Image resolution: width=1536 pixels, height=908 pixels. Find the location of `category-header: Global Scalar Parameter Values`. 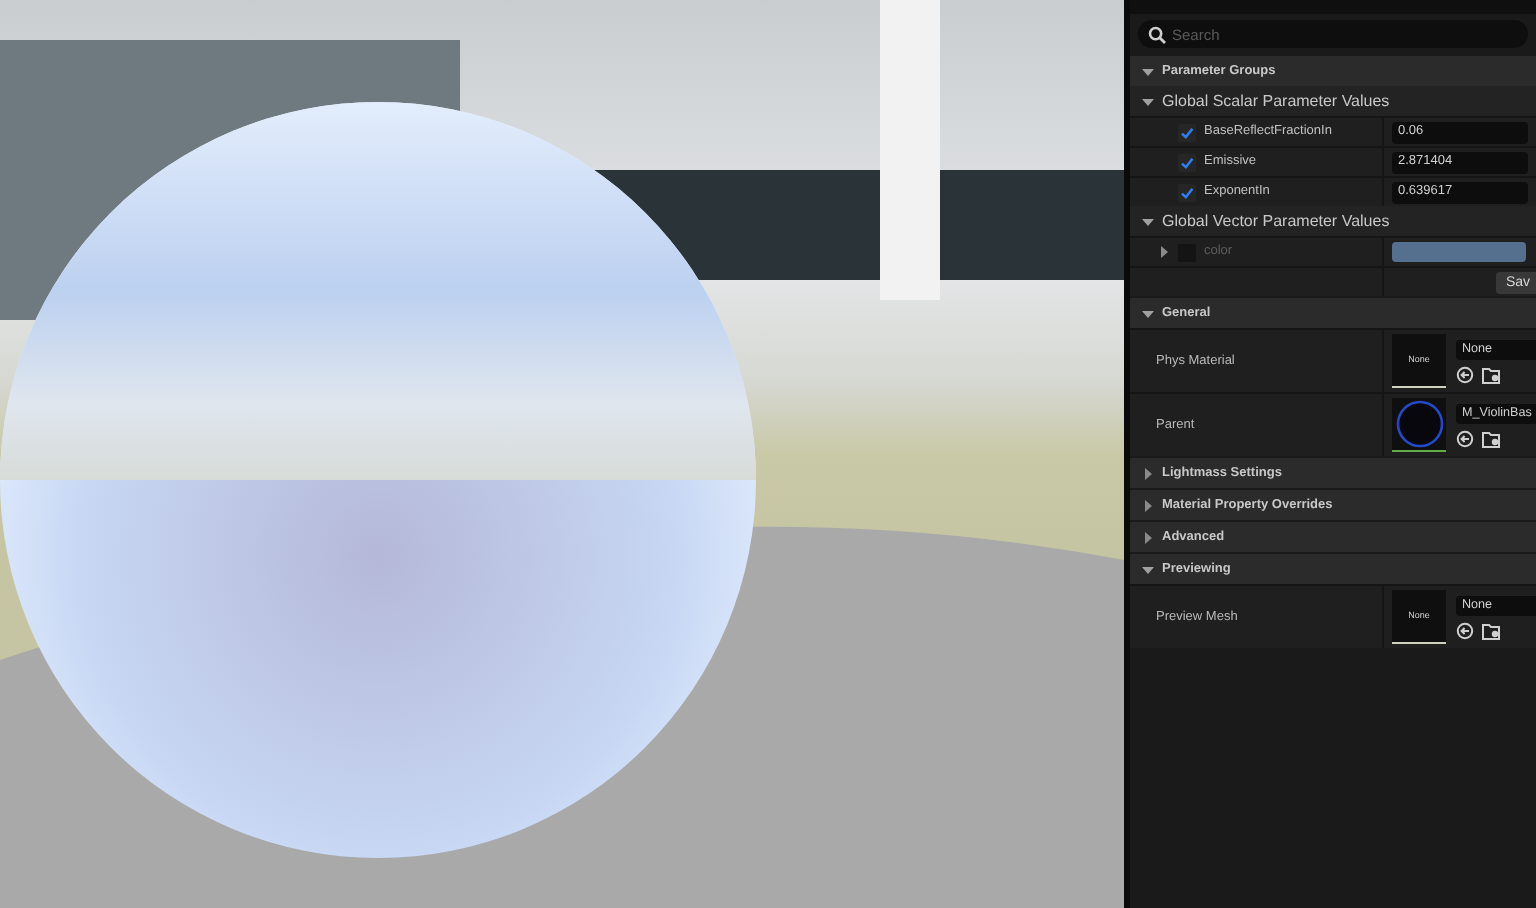

category-header: Global Scalar Parameter Values is located at coordinates (1333, 101).